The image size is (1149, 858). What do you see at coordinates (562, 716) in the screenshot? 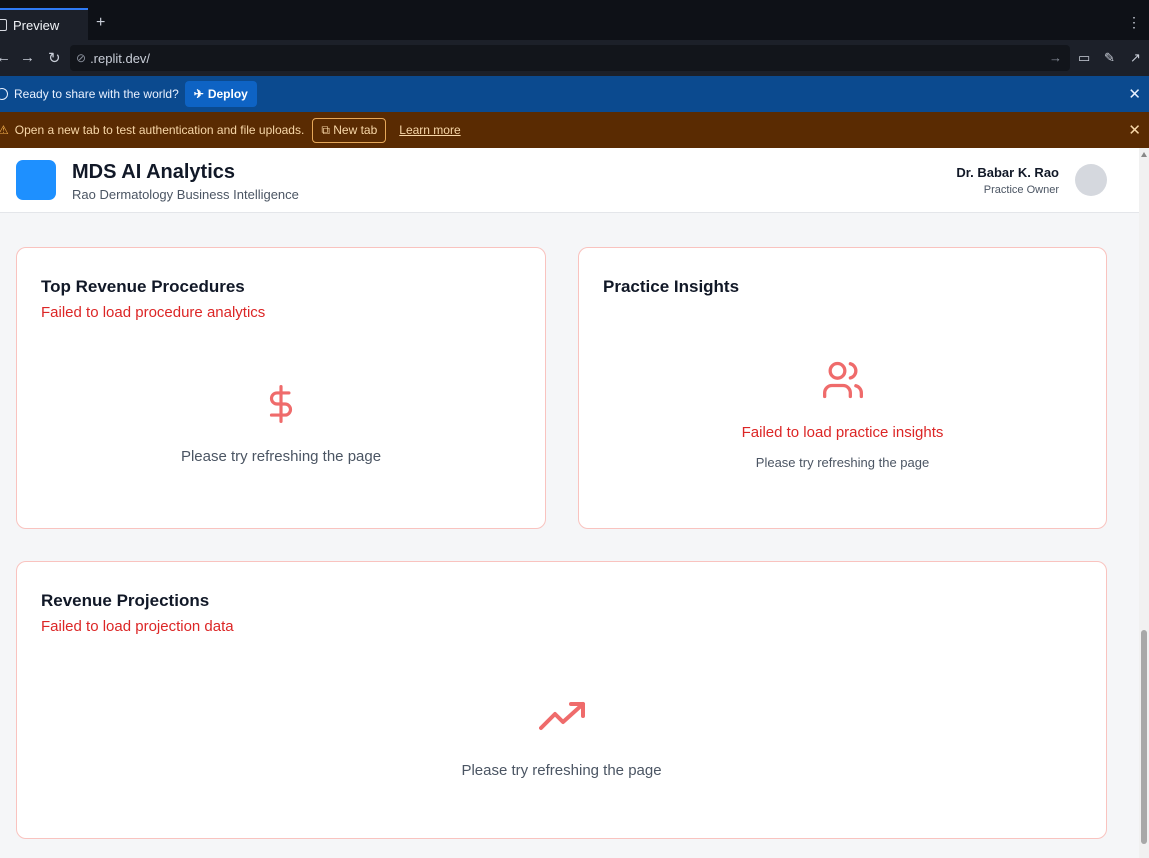
I see `trending-up-icon` at bounding box center [562, 716].